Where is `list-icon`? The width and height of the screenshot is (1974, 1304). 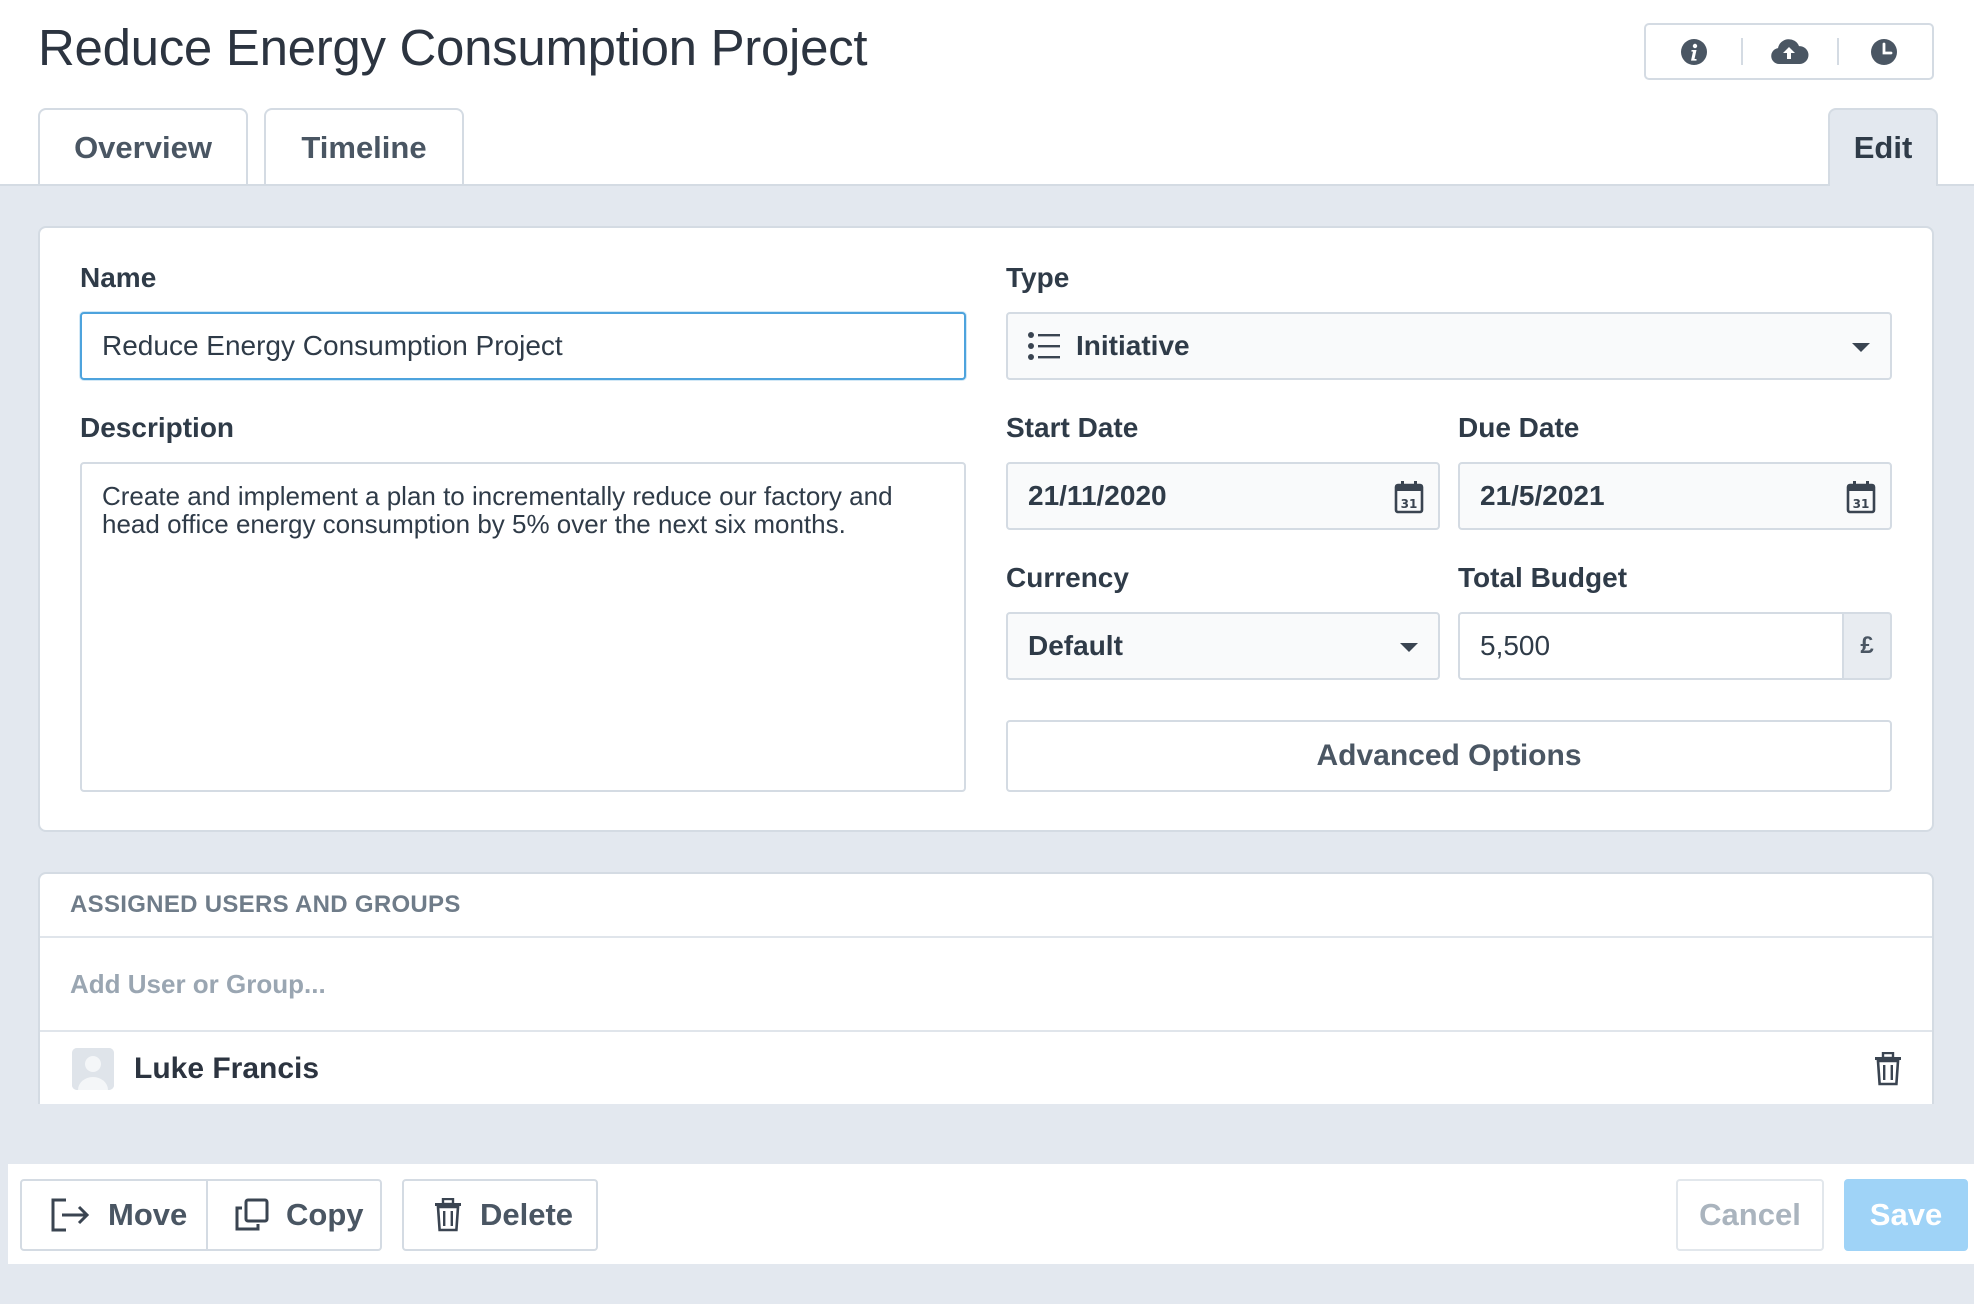 list-icon is located at coordinates (1044, 346).